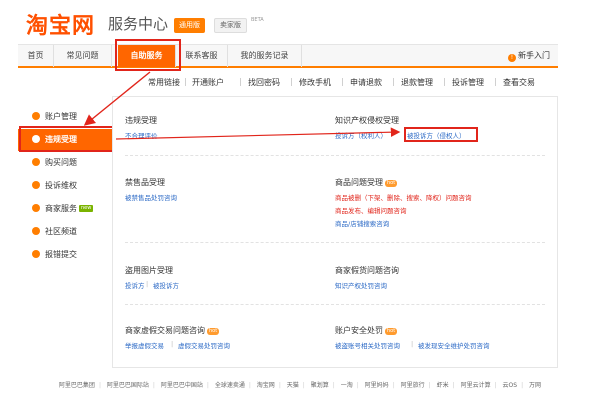 The height and width of the screenshot is (415, 600). I want to click on footer-link: 全球速卖通, so click(230, 385).